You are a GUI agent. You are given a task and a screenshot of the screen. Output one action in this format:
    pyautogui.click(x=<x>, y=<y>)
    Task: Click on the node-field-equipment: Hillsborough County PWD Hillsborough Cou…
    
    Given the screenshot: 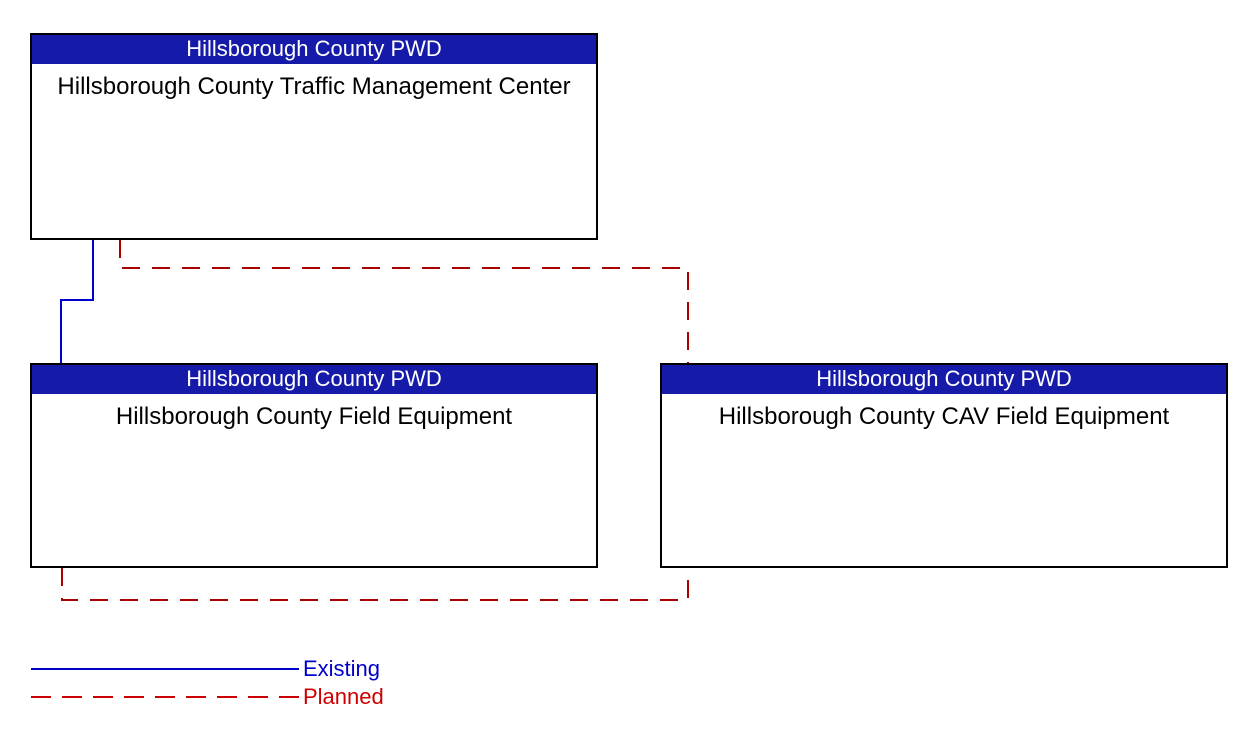 What is the action you would take?
    pyautogui.click(x=314, y=465)
    